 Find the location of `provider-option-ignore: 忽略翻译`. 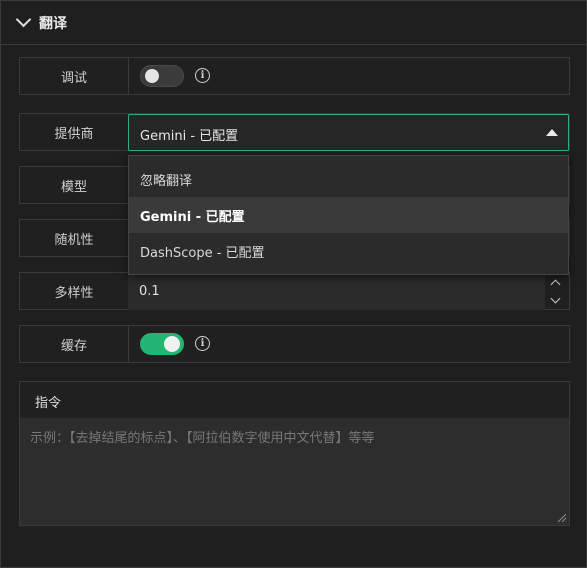

provider-option-ignore: 忽略翻译 is located at coordinates (348, 179).